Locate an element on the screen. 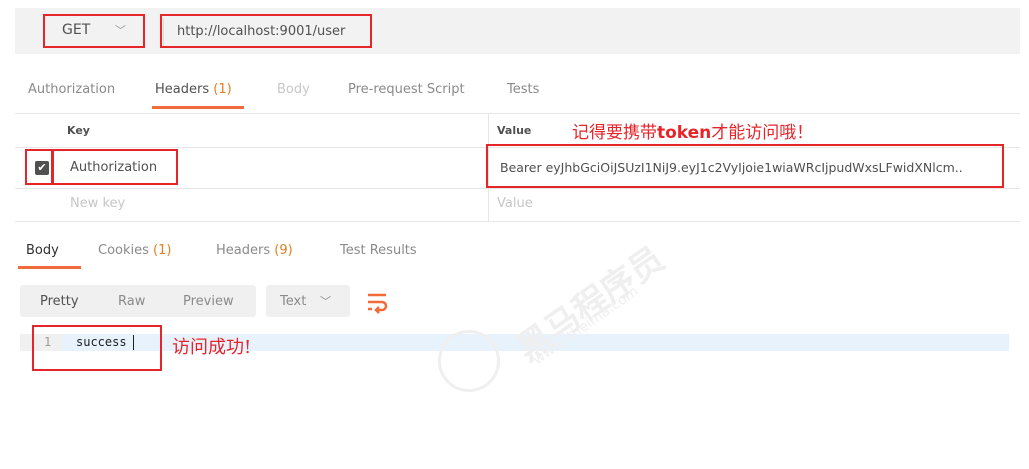  cookies-label: Cookies is located at coordinates (123, 250).